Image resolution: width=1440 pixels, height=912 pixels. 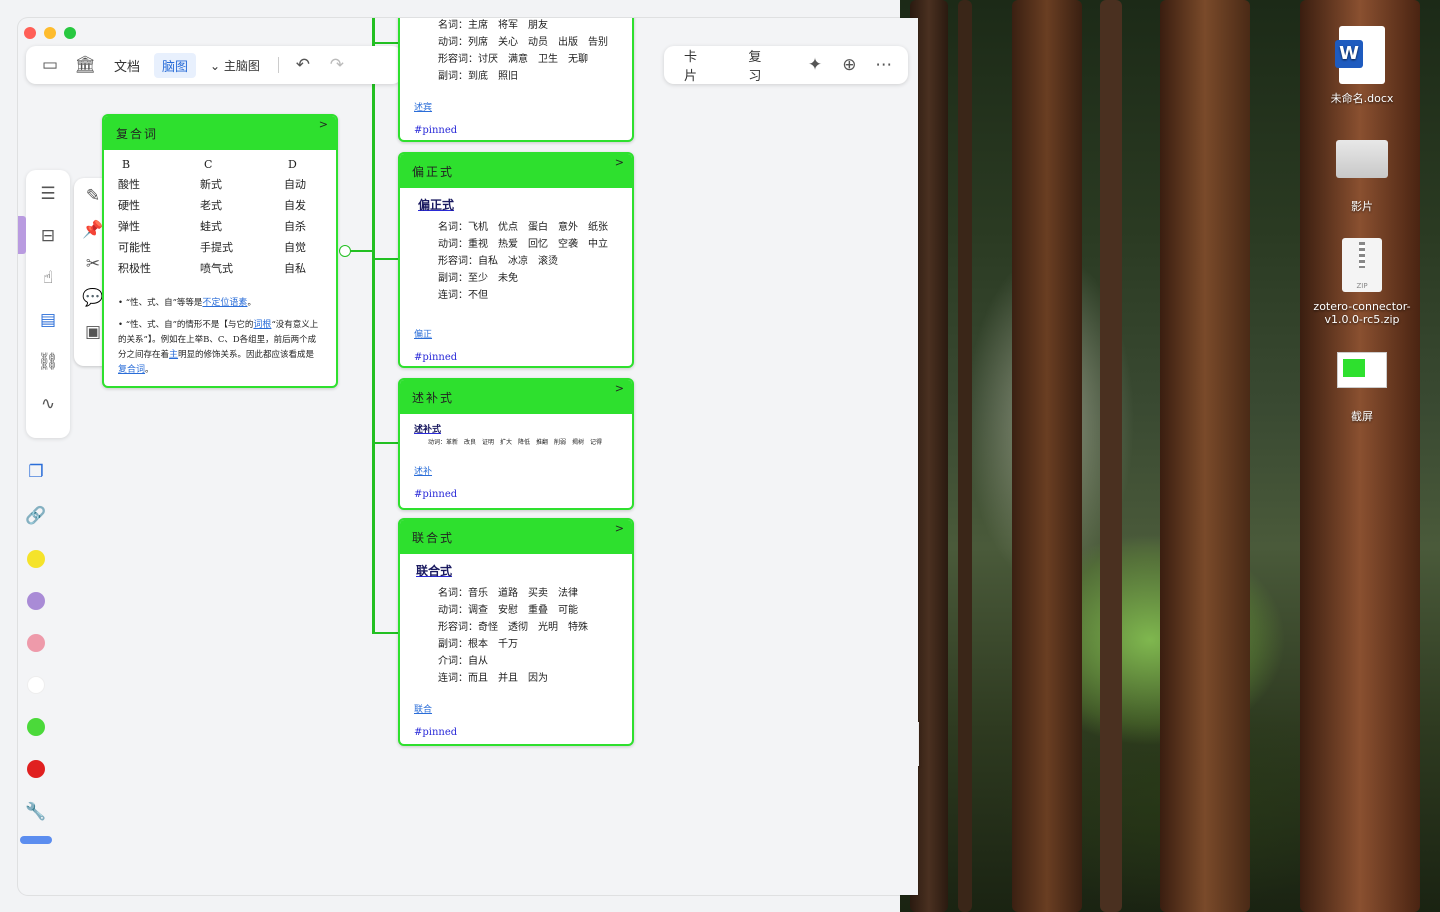 I want to click on web-help-icon: ⊕, so click(x=849, y=65).